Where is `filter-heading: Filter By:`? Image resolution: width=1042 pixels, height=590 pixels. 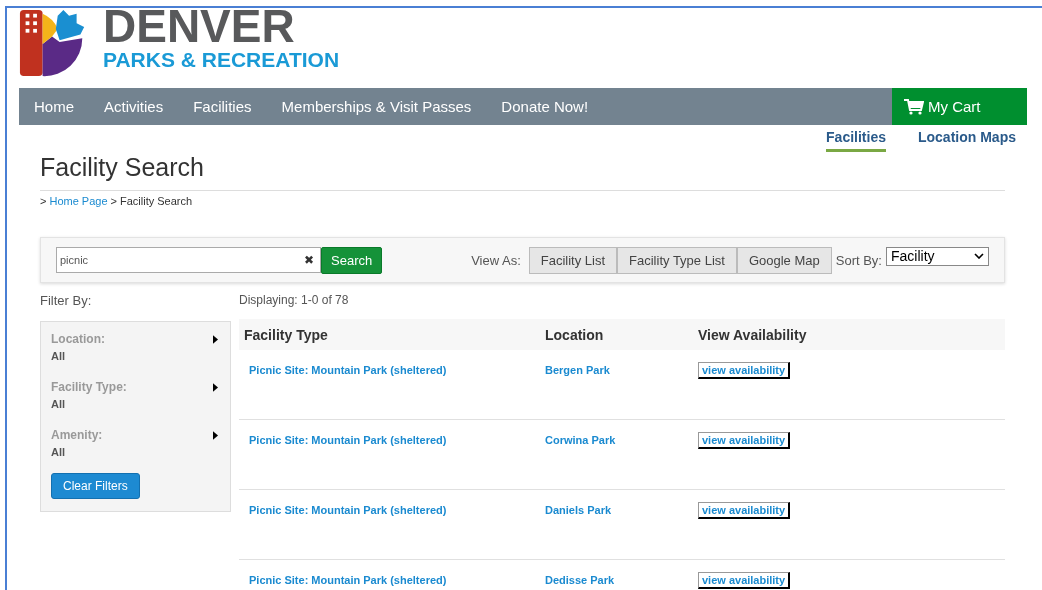
filter-heading: Filter By: is located at coordinates (66, 301).